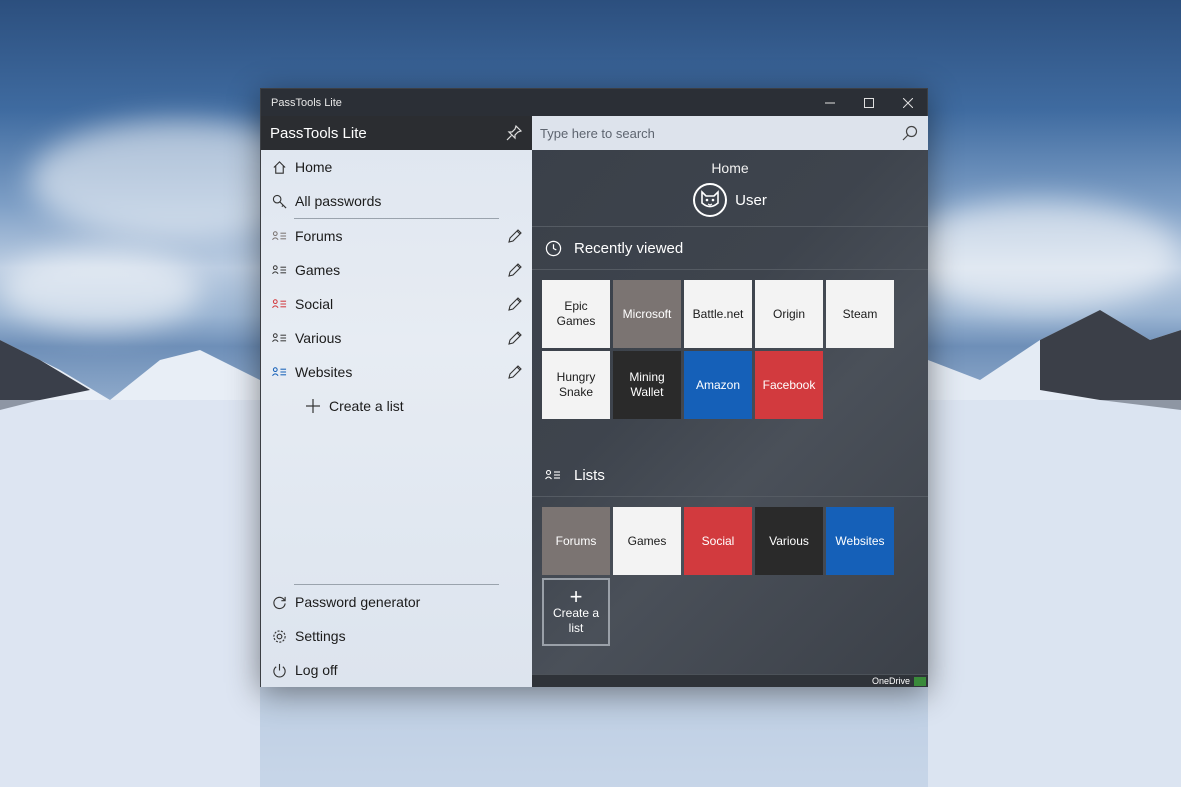 The width and height of the screenshot is (1181, 787). Describe the element at coordinates (314, 167) in the screenshot. I see `sidebar-item-label: Home` at that location.